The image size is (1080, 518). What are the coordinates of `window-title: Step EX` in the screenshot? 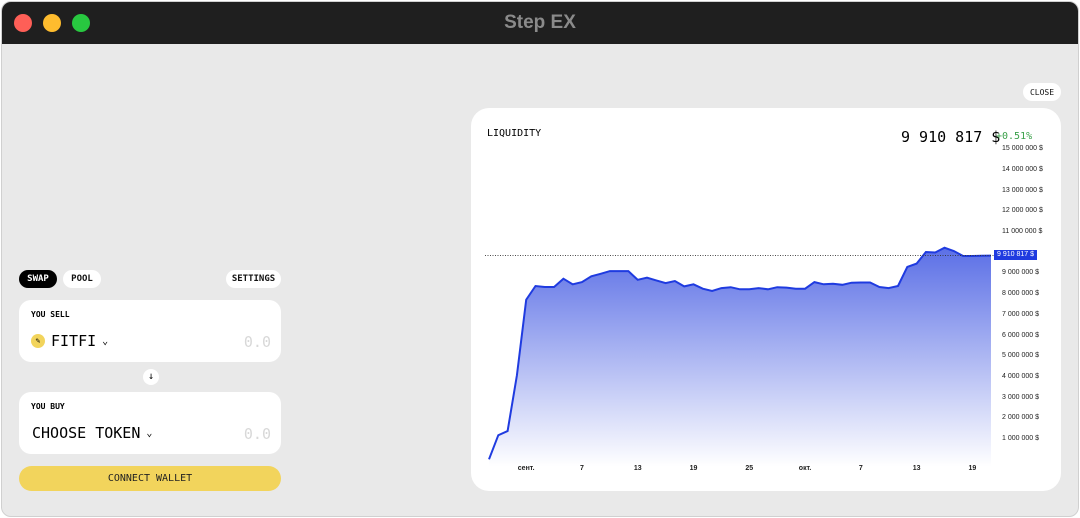 It's located at (540, 22).